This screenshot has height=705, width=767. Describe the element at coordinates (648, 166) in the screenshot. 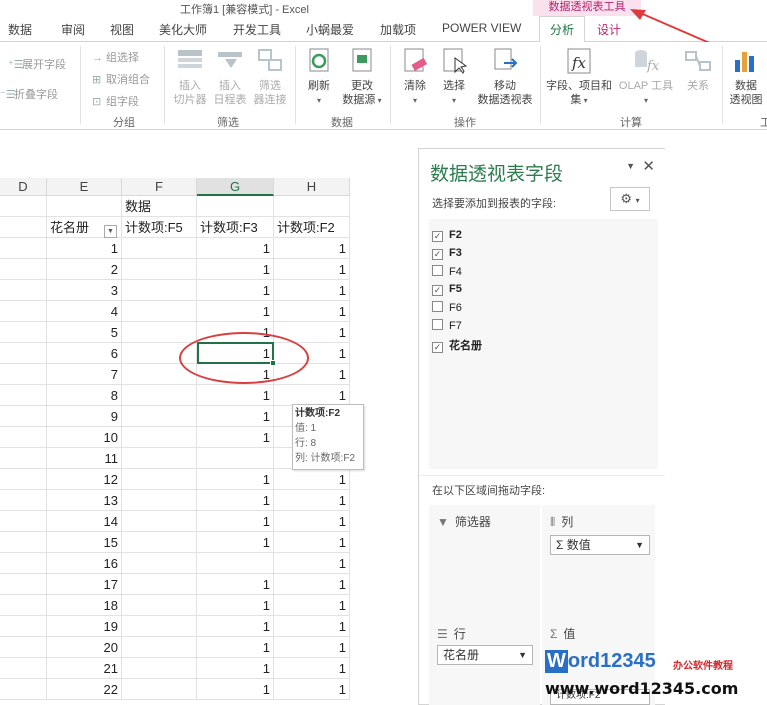

I see `close-icon: ✕` at that location.